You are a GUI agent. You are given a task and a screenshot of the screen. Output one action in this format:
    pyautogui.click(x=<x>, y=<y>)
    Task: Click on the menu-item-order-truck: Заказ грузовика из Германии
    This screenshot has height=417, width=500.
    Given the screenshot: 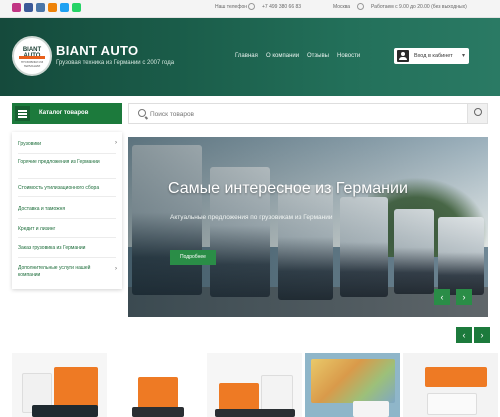 What is the action you would take?
    pyautogui.click(x=67, y=248)
    